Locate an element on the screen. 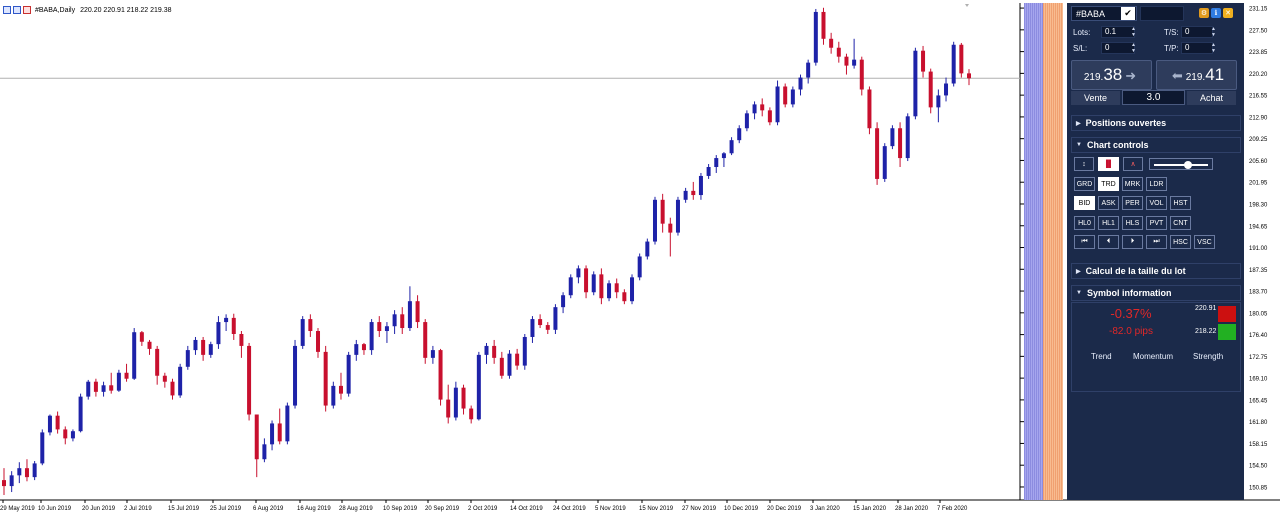  slider-track is located at coordinates (1181, 165).